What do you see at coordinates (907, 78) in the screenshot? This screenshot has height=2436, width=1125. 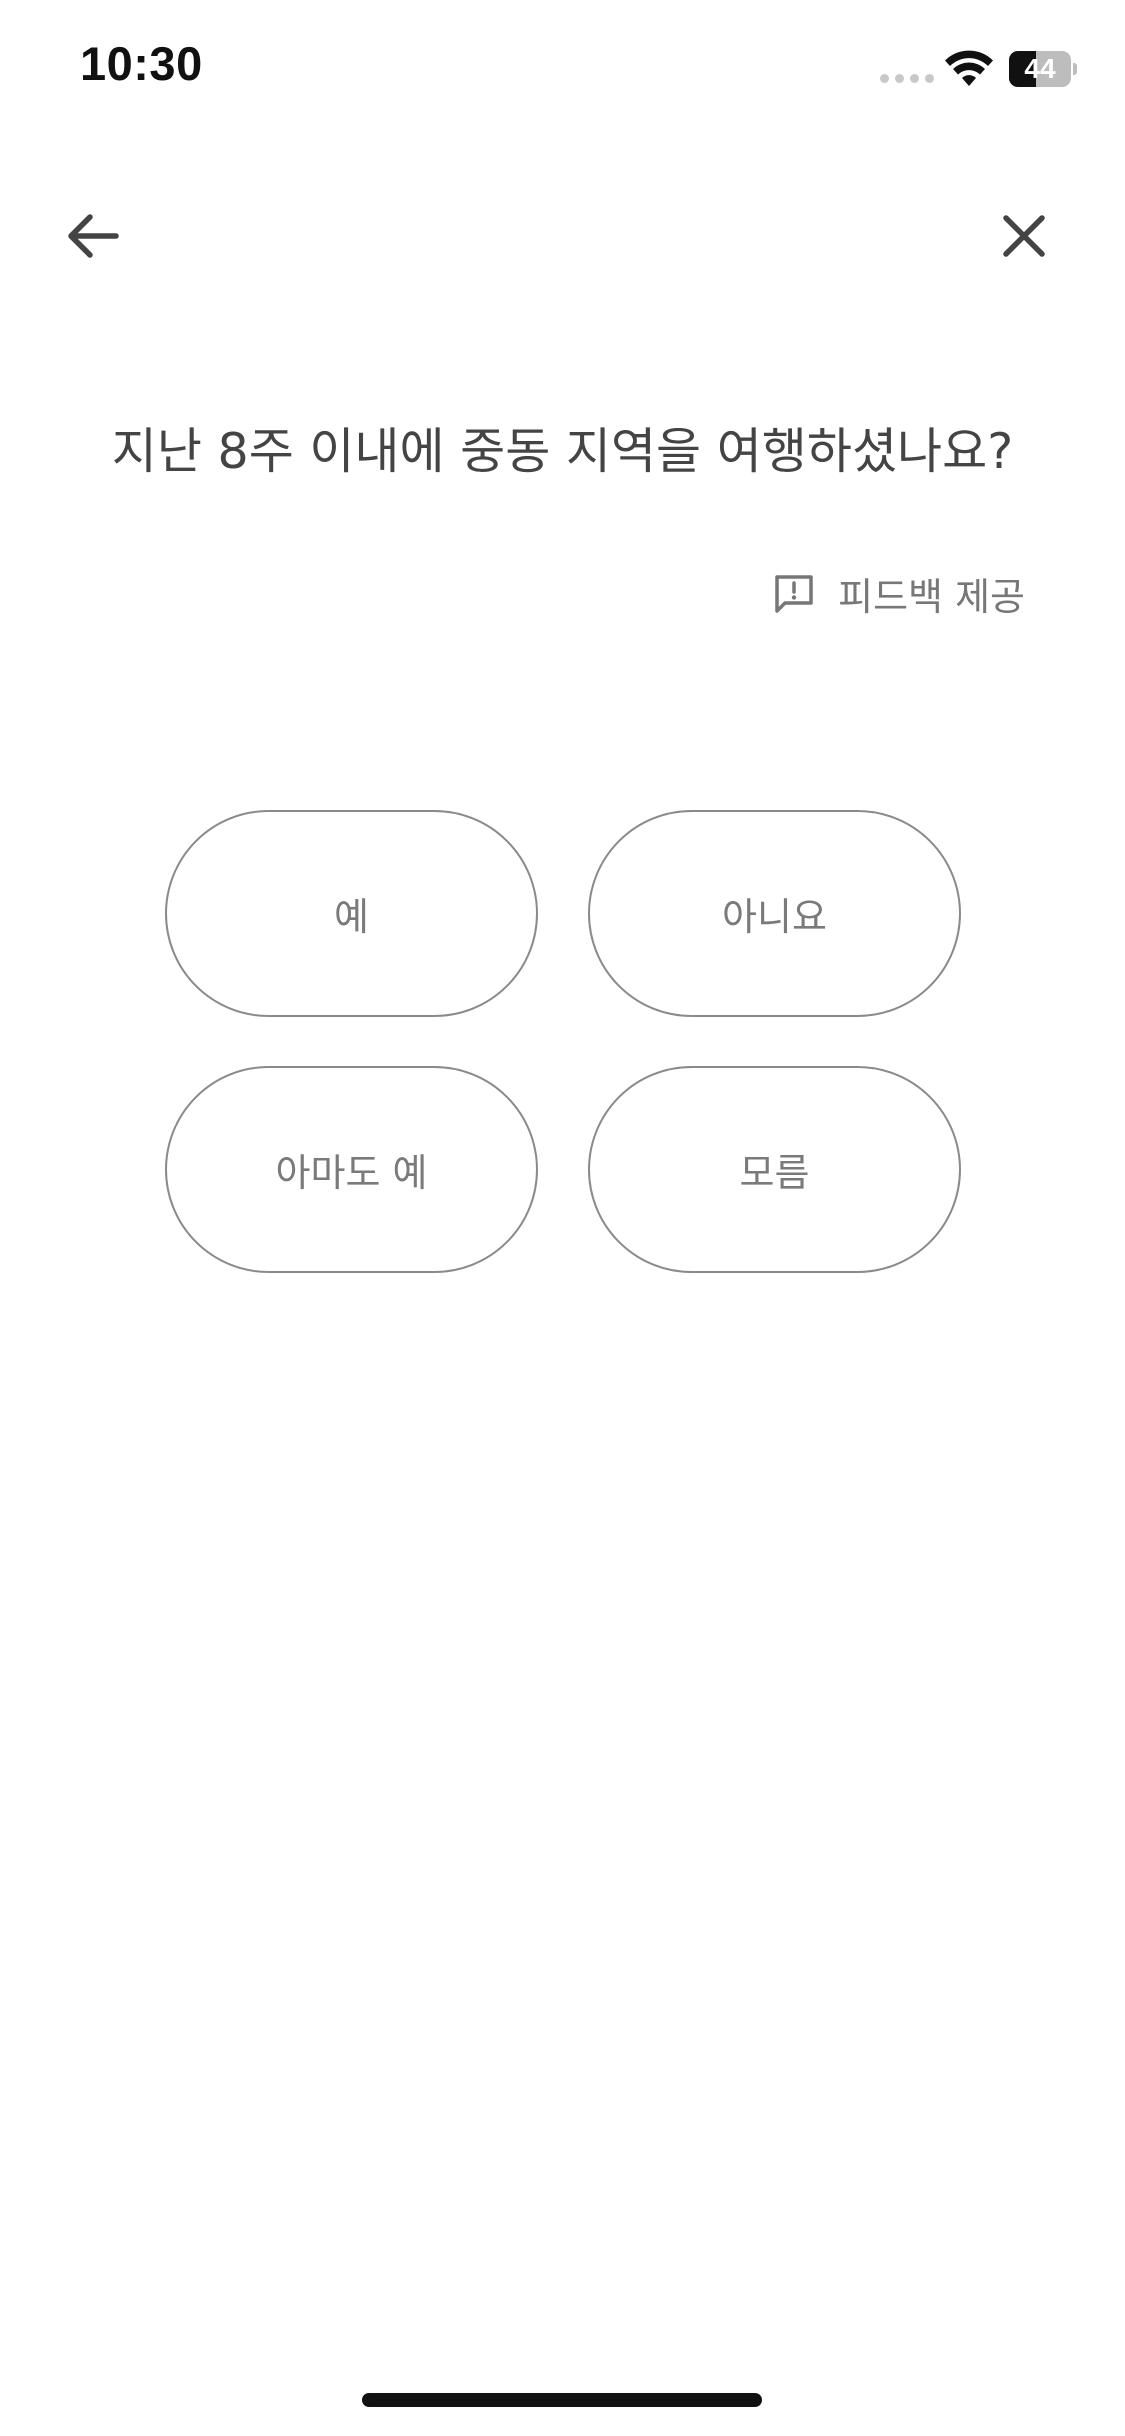 I see `cellular-signal-icon` at bounding box center [907, 78].